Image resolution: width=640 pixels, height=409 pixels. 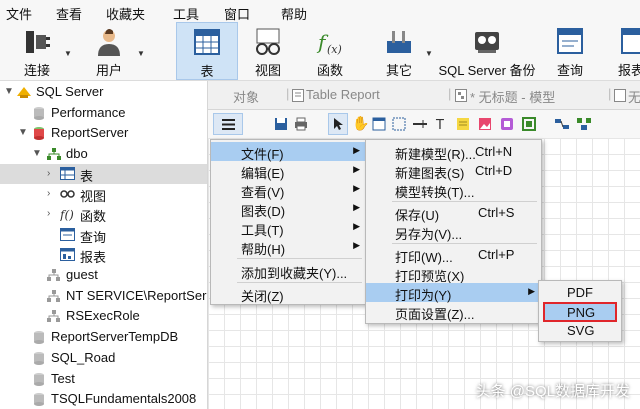 I want to click on tree-node-views: › 视图, so click(x=103, y=194).